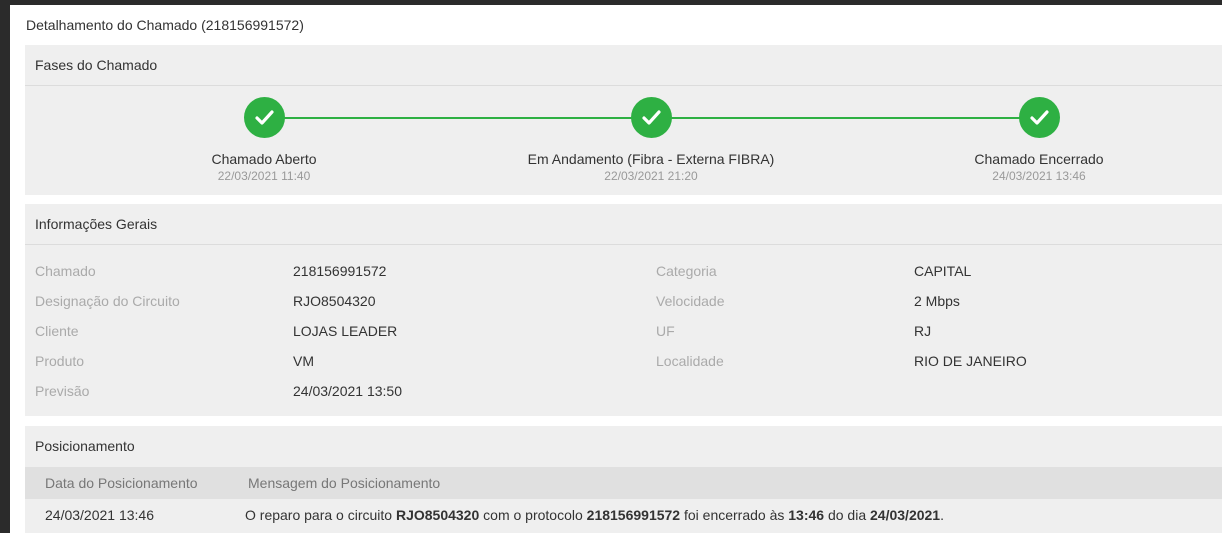 Image resolution: width=1222 pixels, height=533 pixels. I want to click on info-row: Produto VM Localidade RIO DE JANEIRO, so click(623, 366).